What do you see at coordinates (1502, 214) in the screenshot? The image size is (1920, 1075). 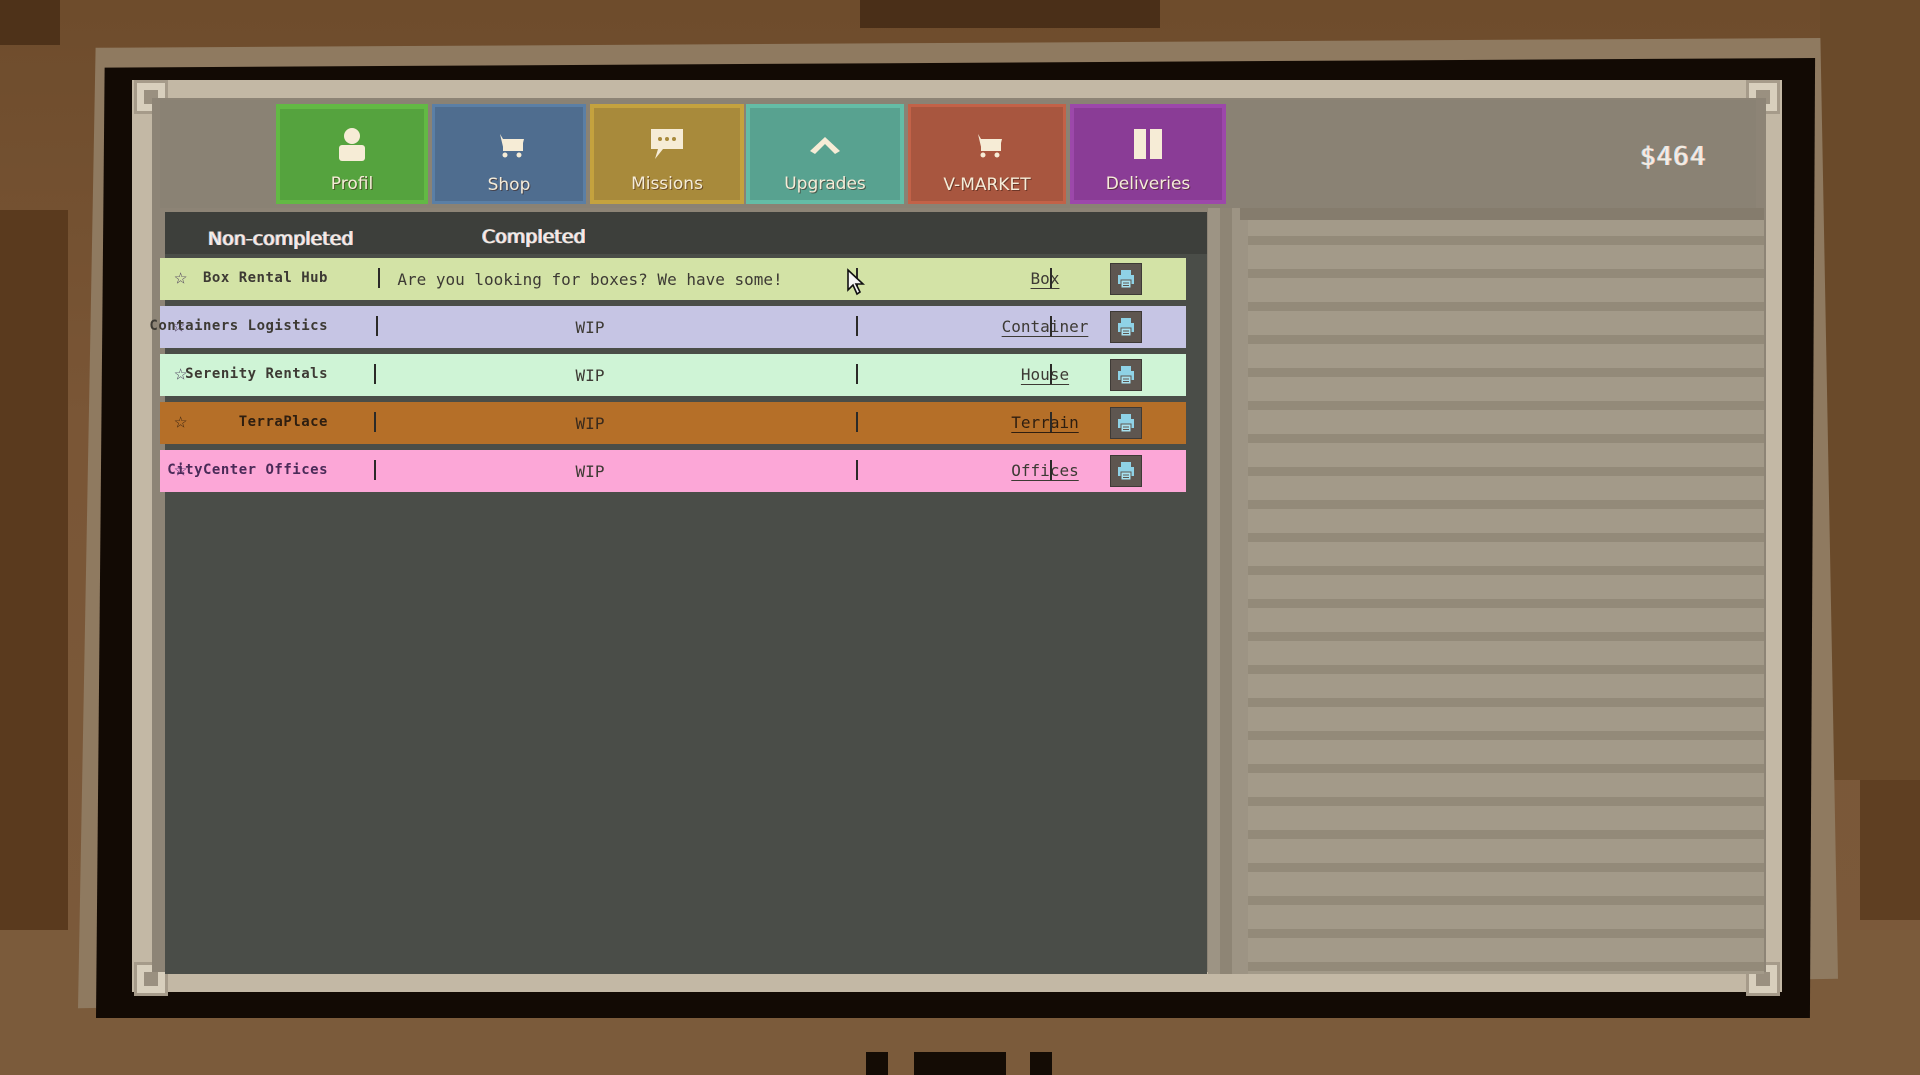 I see `detail-panel-top` at bounding box center [1502, 214].